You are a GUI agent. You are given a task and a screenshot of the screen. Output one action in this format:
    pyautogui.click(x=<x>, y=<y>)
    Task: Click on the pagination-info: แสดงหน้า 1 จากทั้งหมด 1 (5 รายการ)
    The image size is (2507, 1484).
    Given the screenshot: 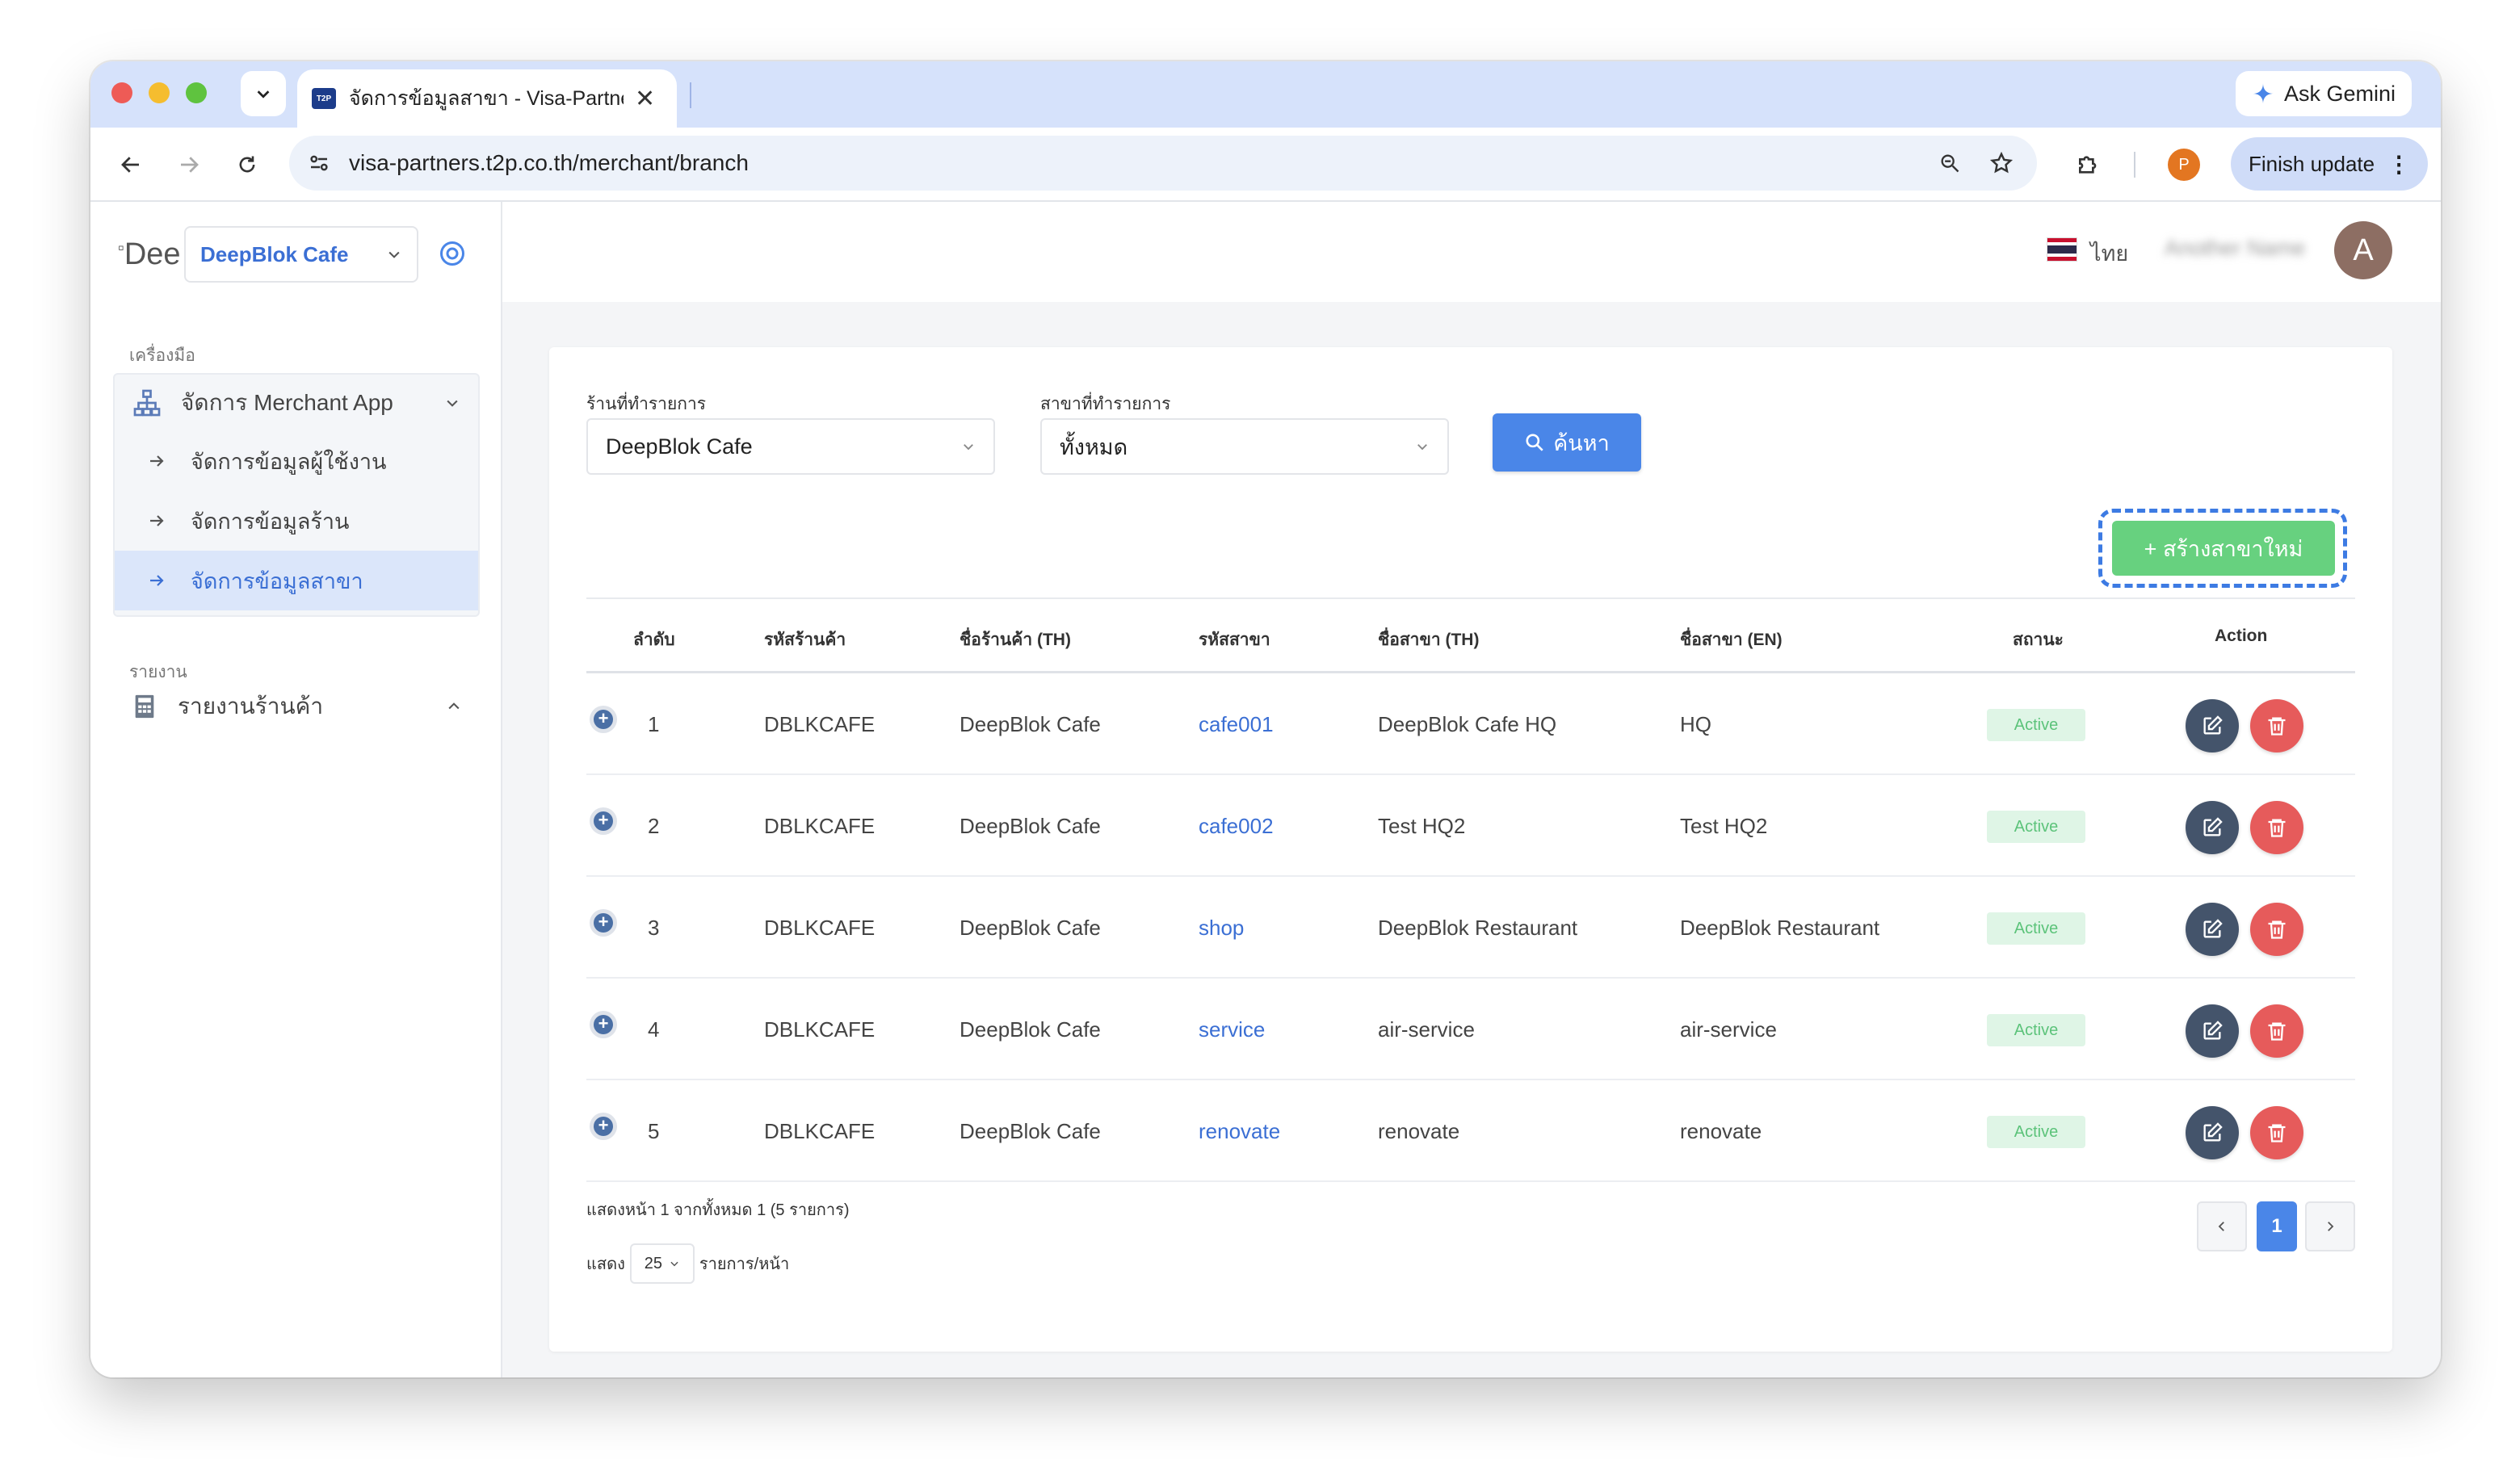 What is the action you would take?
    pyautogui.click(x=718, y=1210)
    